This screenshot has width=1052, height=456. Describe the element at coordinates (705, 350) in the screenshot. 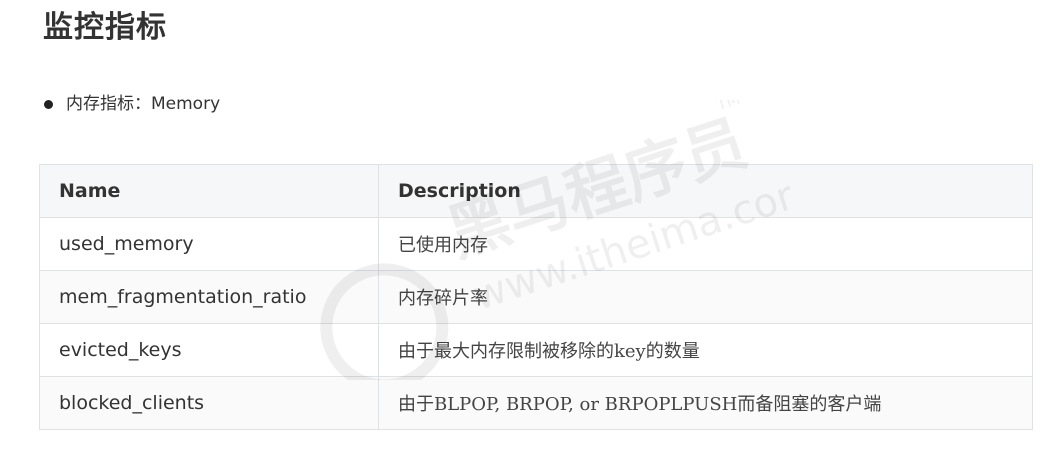

I see `metric-description: 由于最大内存限制被移除的key的数量` at that location.